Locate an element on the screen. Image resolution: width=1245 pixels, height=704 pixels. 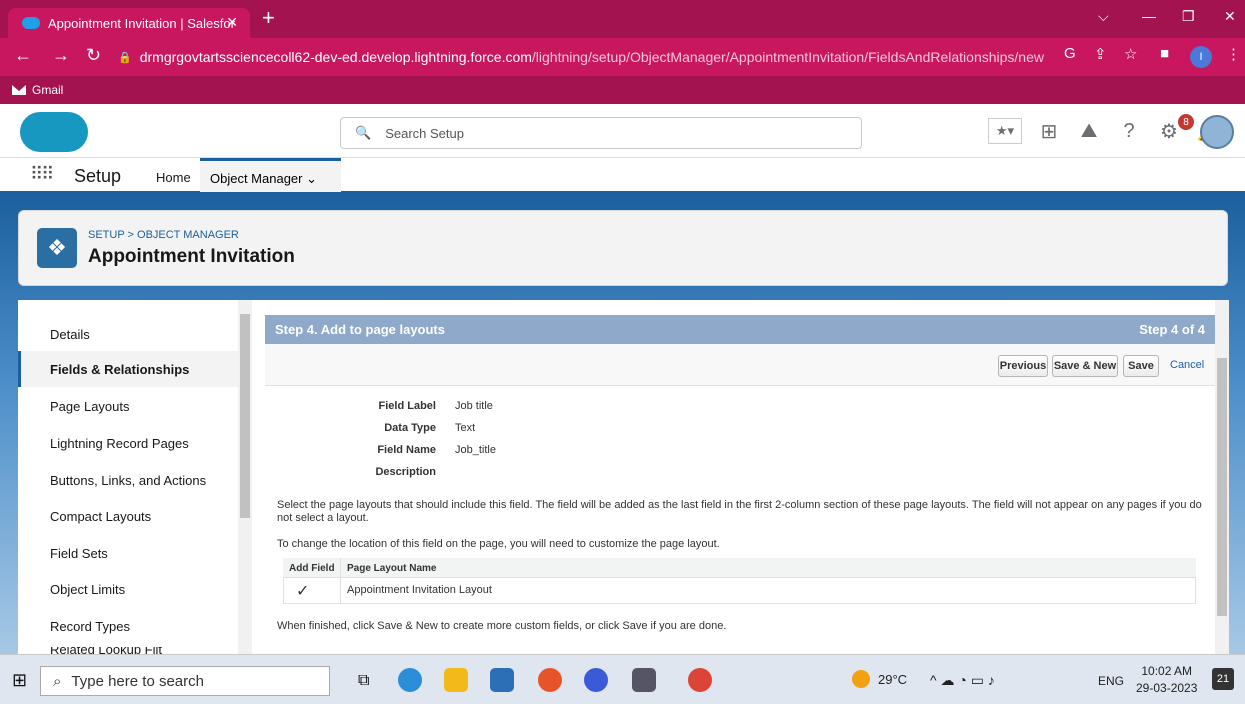
sidepanel-icon: ■ is located at coordinates (1164, 53).